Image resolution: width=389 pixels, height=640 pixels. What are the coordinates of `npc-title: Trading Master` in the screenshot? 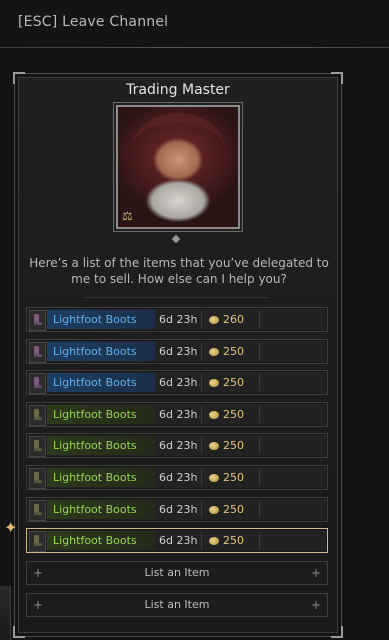 It's located at (178, 90).